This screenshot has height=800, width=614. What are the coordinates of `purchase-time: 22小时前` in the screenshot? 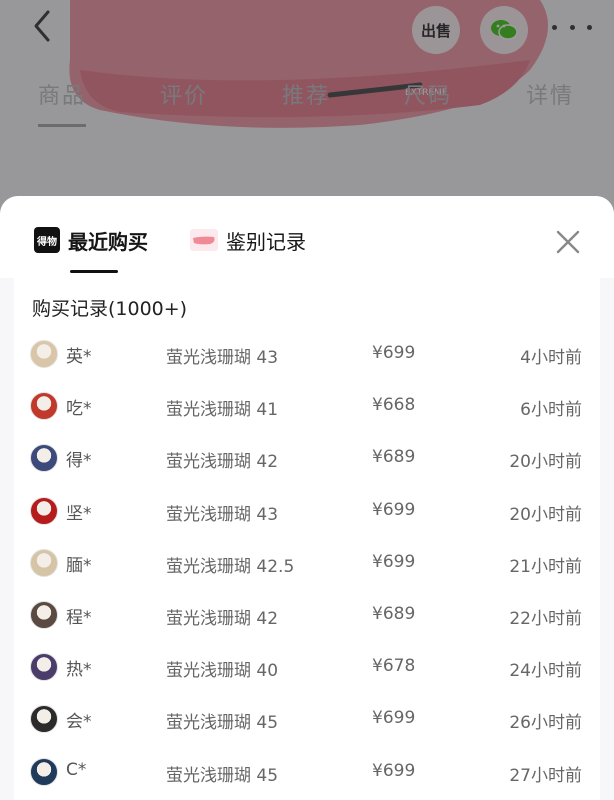 It's located at (545, 619).